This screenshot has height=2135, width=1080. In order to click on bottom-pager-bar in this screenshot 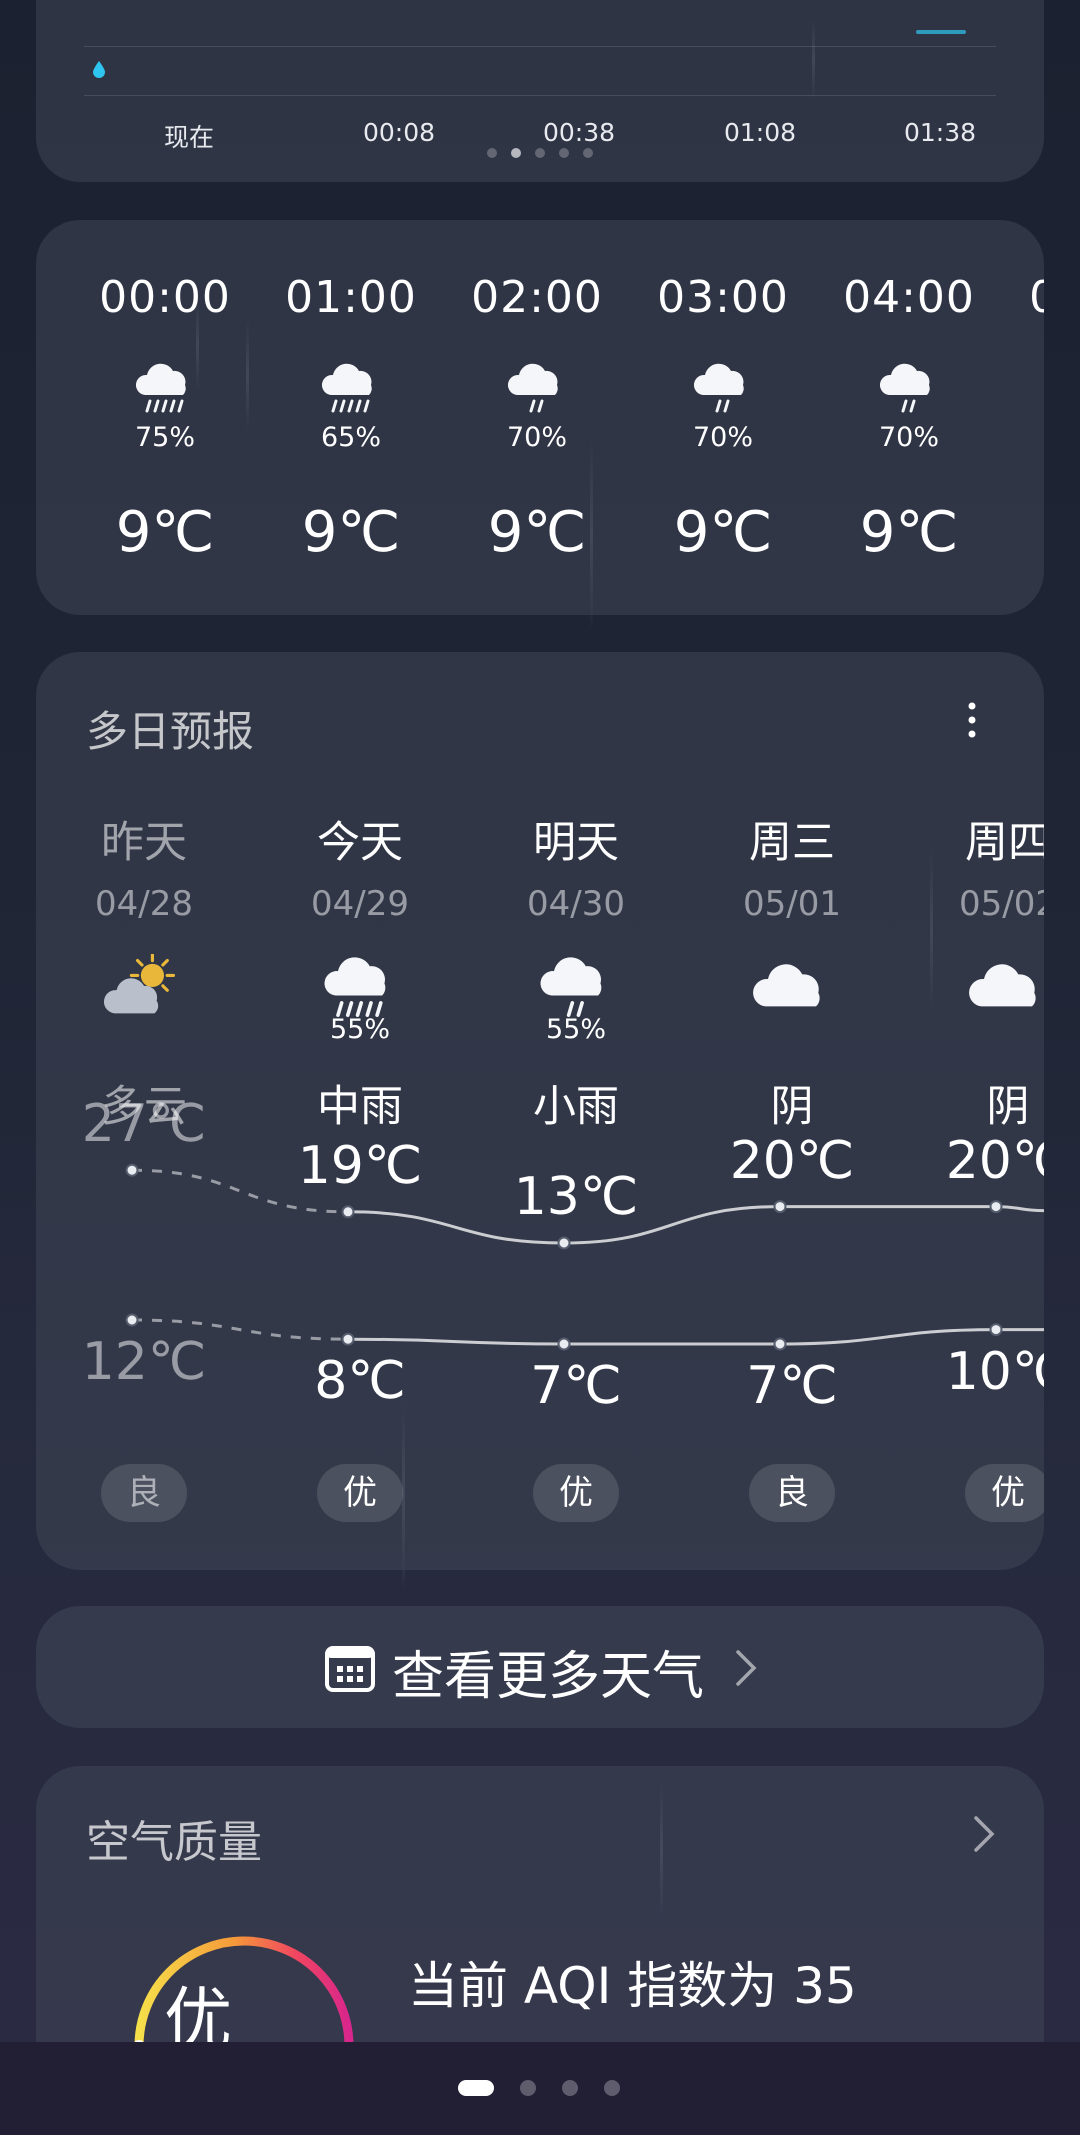, I will do `click(540, 2088)`.